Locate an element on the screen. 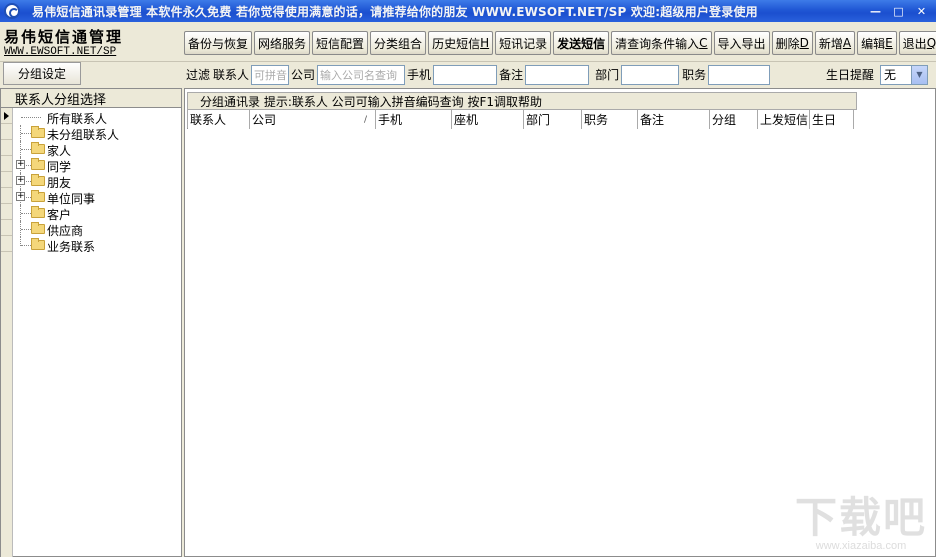 The image size is (936, 557). watermark: 下载吧 www.xiazaiba.com is located at coordinates (860, 523).